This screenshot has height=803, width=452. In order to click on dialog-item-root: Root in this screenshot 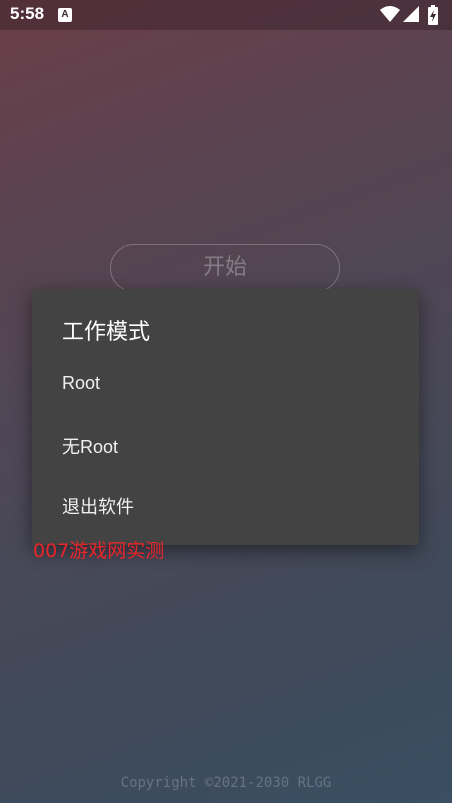, I will do `click(225, 385)`.